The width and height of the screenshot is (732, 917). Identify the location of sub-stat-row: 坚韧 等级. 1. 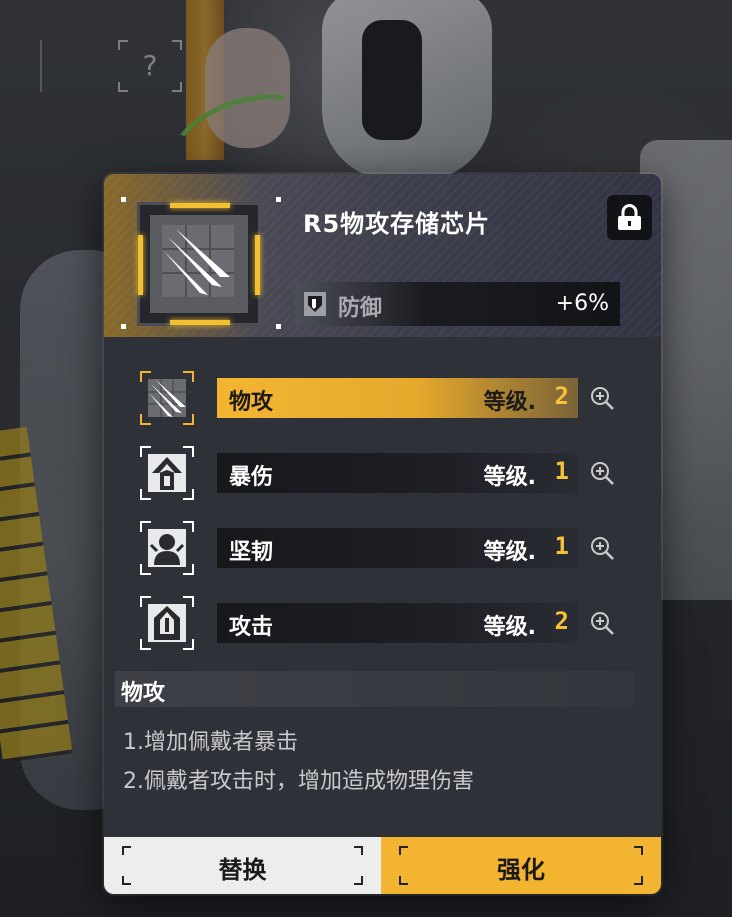
(382, 548).